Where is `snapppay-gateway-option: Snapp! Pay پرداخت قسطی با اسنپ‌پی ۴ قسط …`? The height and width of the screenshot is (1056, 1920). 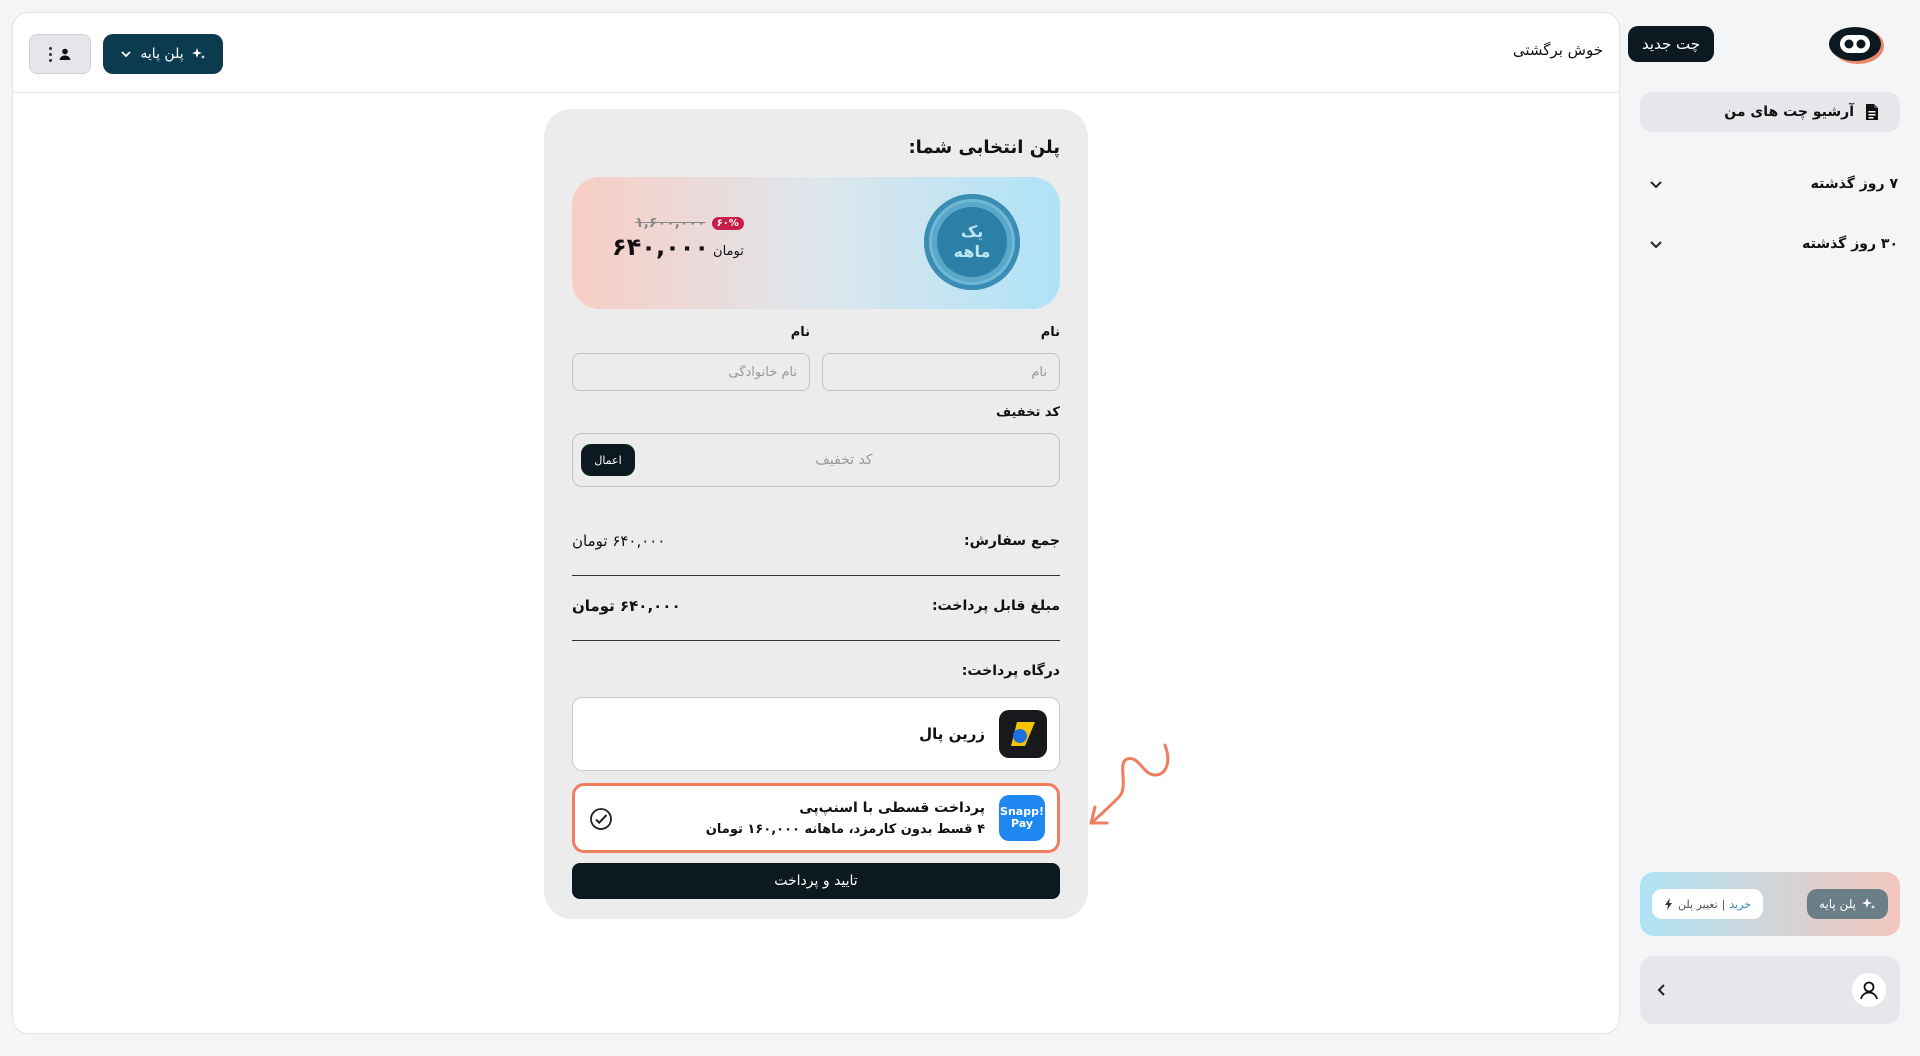
snapppay-gateway-option: Snapp! Pay پرداخت قسطی با اسنپ‌پی ۴ قسط … is located at coordinates (816, 818).